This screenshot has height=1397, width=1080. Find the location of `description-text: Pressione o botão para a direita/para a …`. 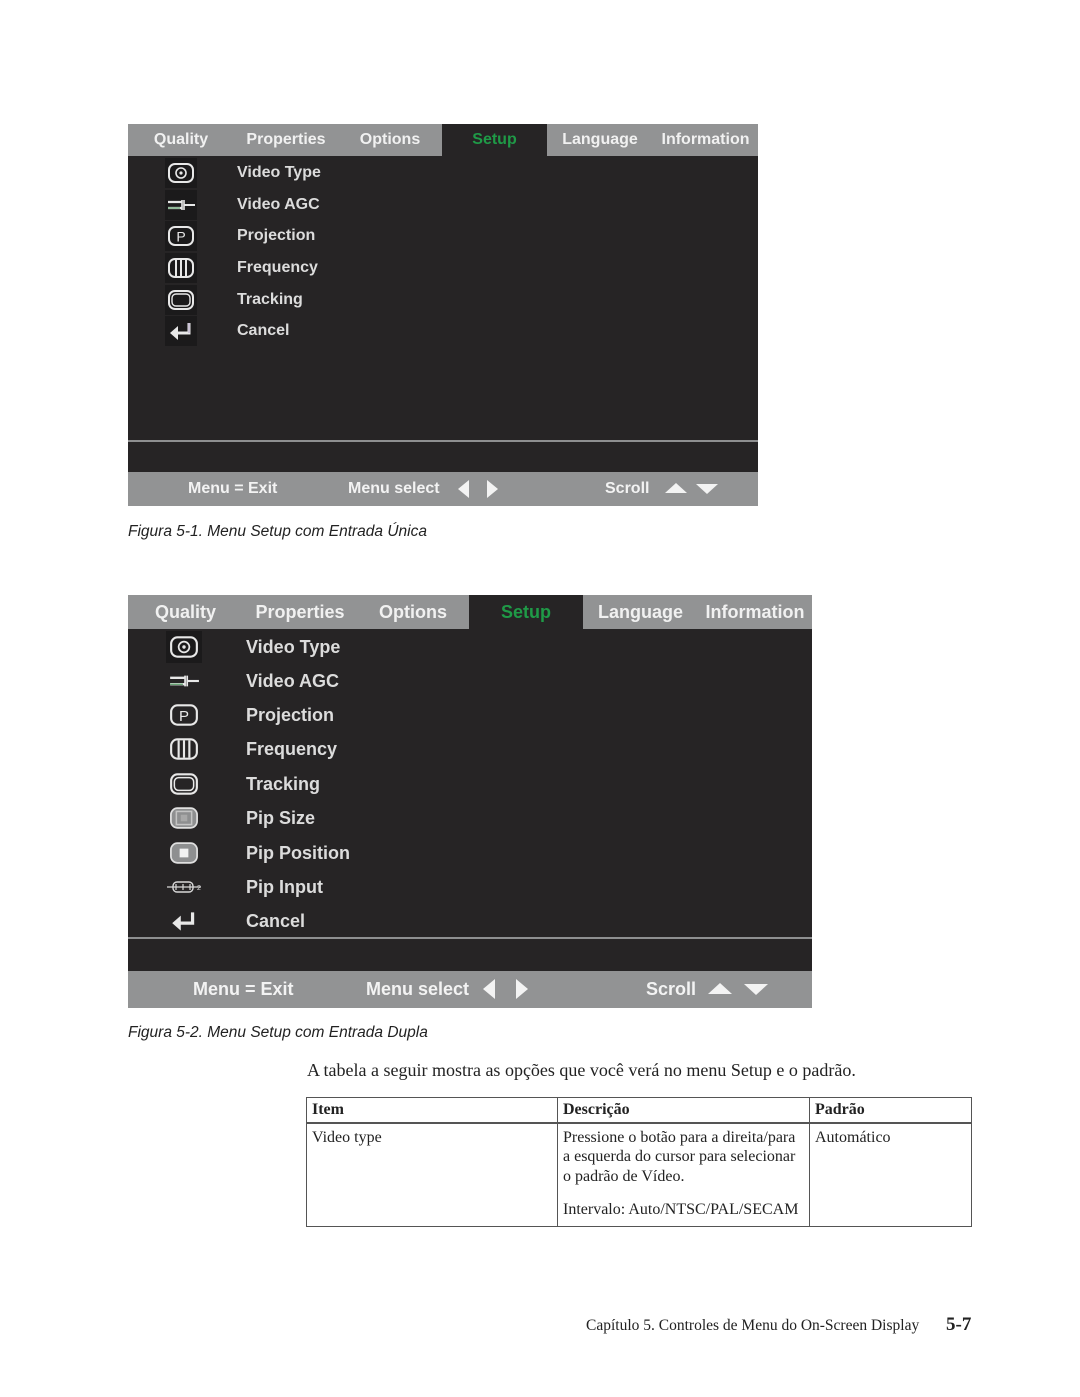

description-text: Pressione o botão para a direita/para a … is located at coordinates (679, 1156).